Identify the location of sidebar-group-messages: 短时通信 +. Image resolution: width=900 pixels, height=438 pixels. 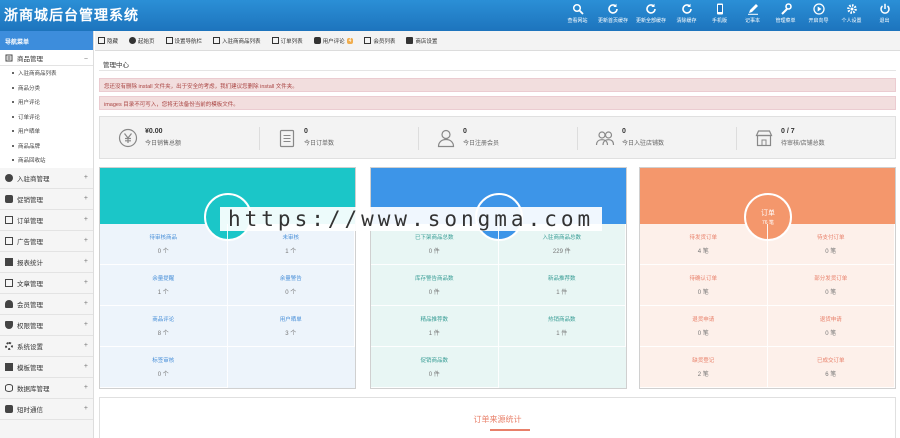
(46, 409).